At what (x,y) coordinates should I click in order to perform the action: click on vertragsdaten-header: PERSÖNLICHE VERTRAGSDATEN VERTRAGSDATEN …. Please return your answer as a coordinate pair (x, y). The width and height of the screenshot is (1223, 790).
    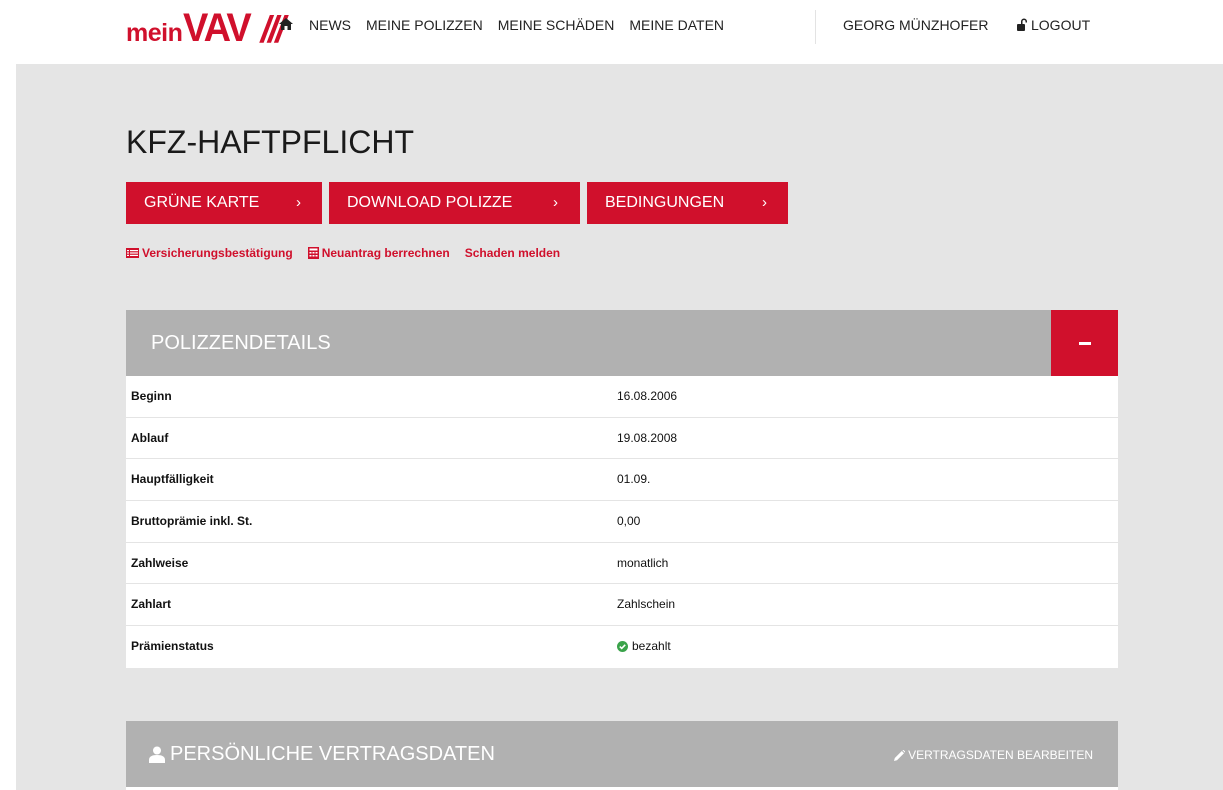
    Looking at the image, I should click on (622, 754).